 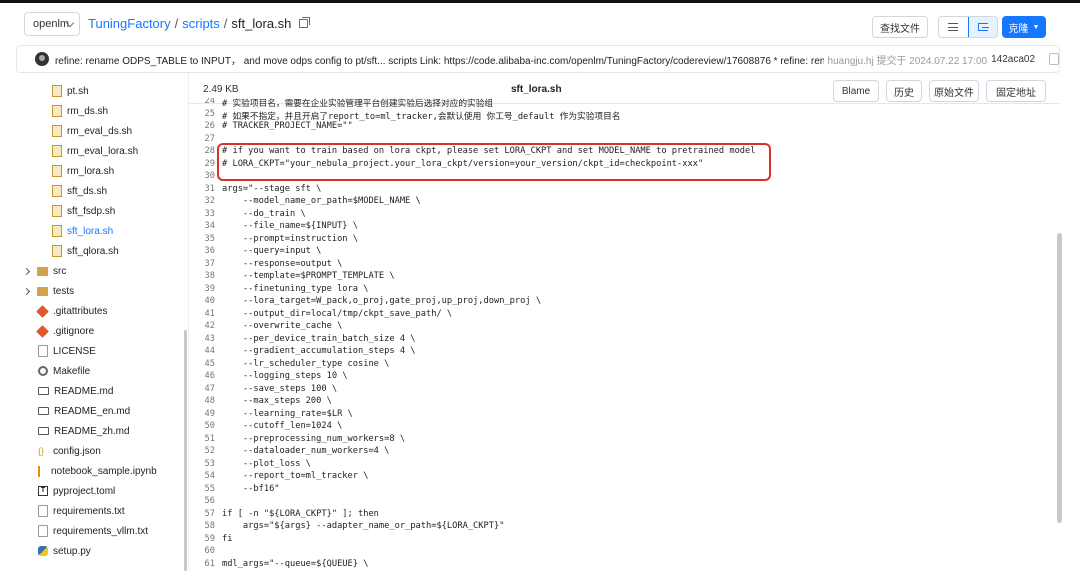 I want to click on tree-item: .gitattributes, so click(x=71, y=311).